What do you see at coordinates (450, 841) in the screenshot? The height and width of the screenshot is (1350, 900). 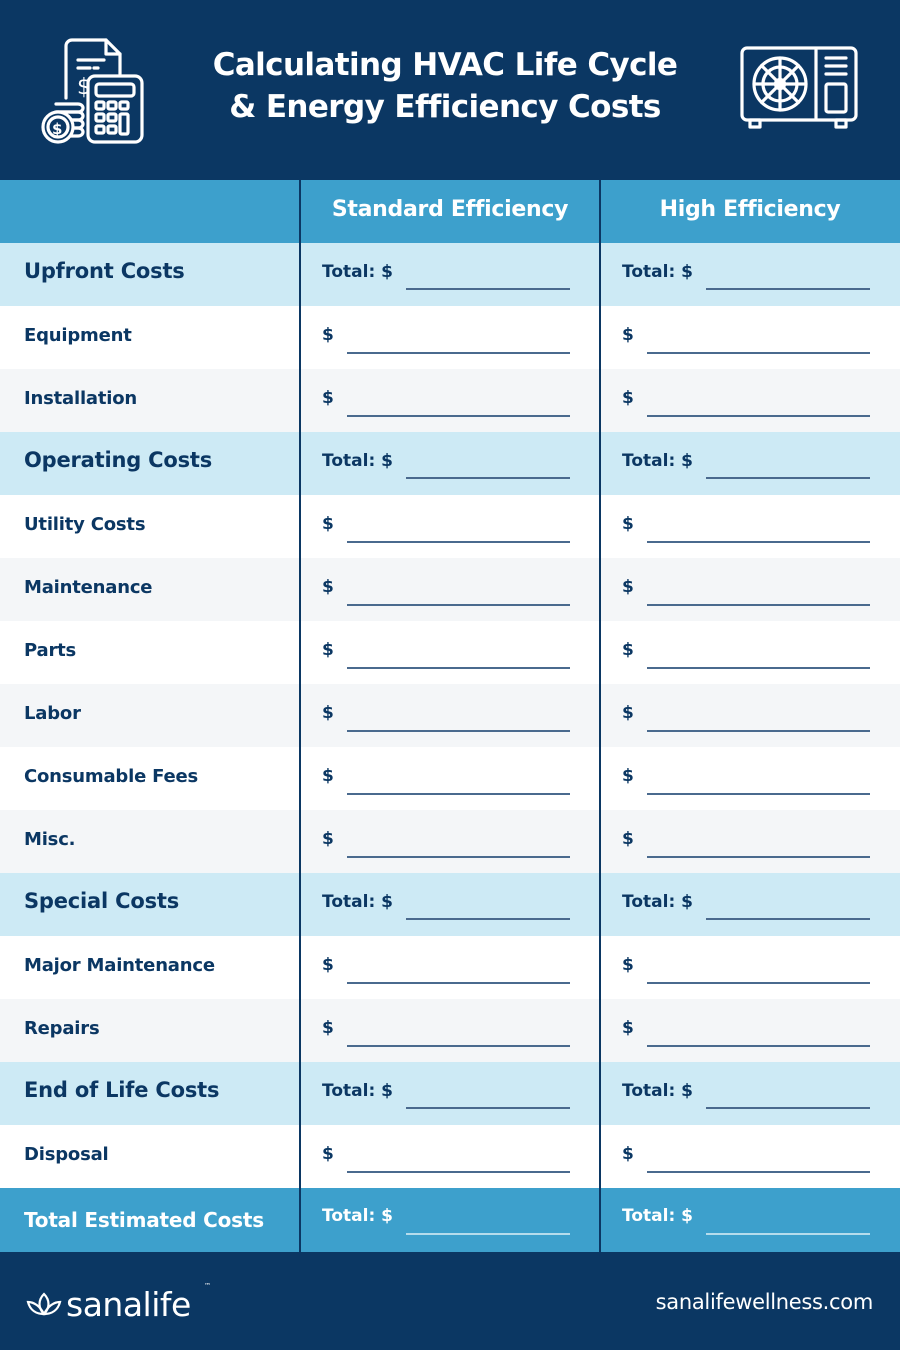 I see `table-row: Misc. $ $` at bounding box center [450, 841].